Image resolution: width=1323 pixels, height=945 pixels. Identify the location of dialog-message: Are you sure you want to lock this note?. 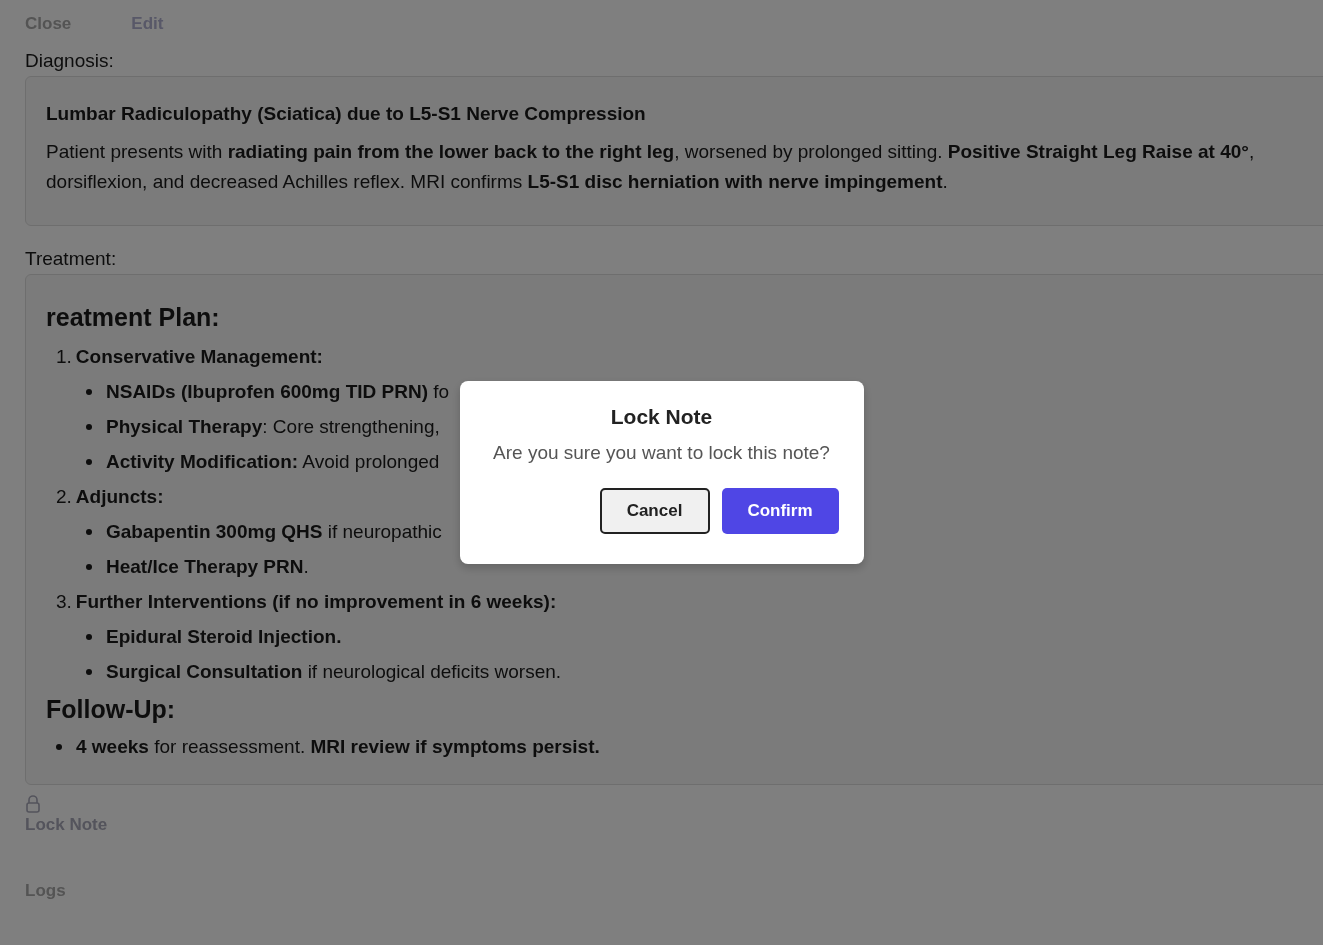
(661, 453).